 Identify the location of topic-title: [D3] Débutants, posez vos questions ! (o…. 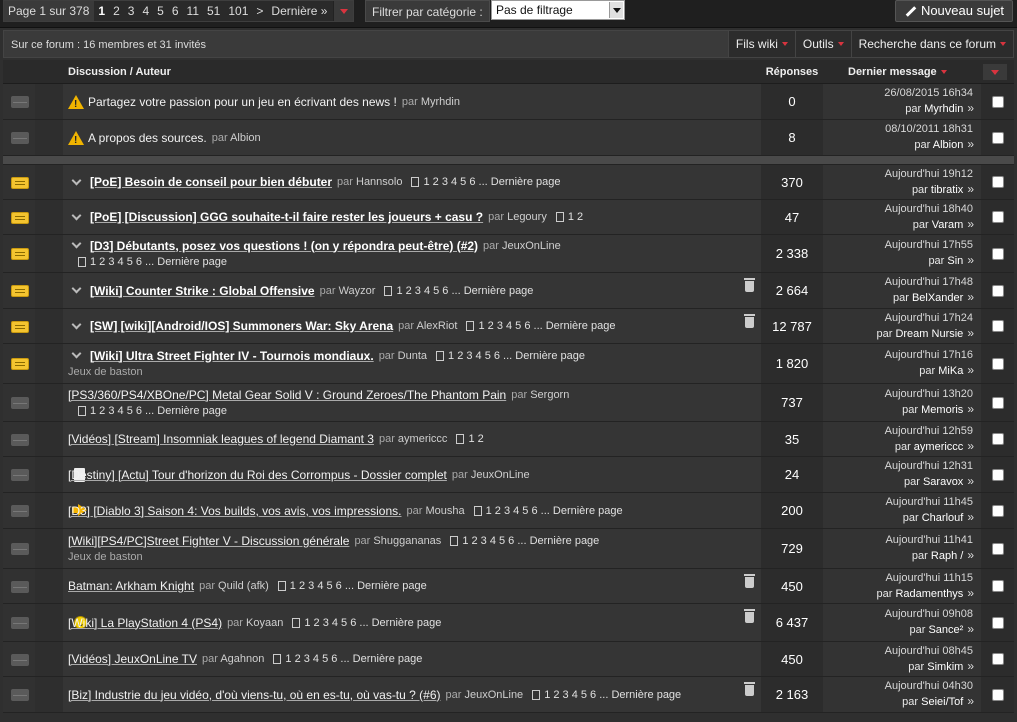
(284, 246).